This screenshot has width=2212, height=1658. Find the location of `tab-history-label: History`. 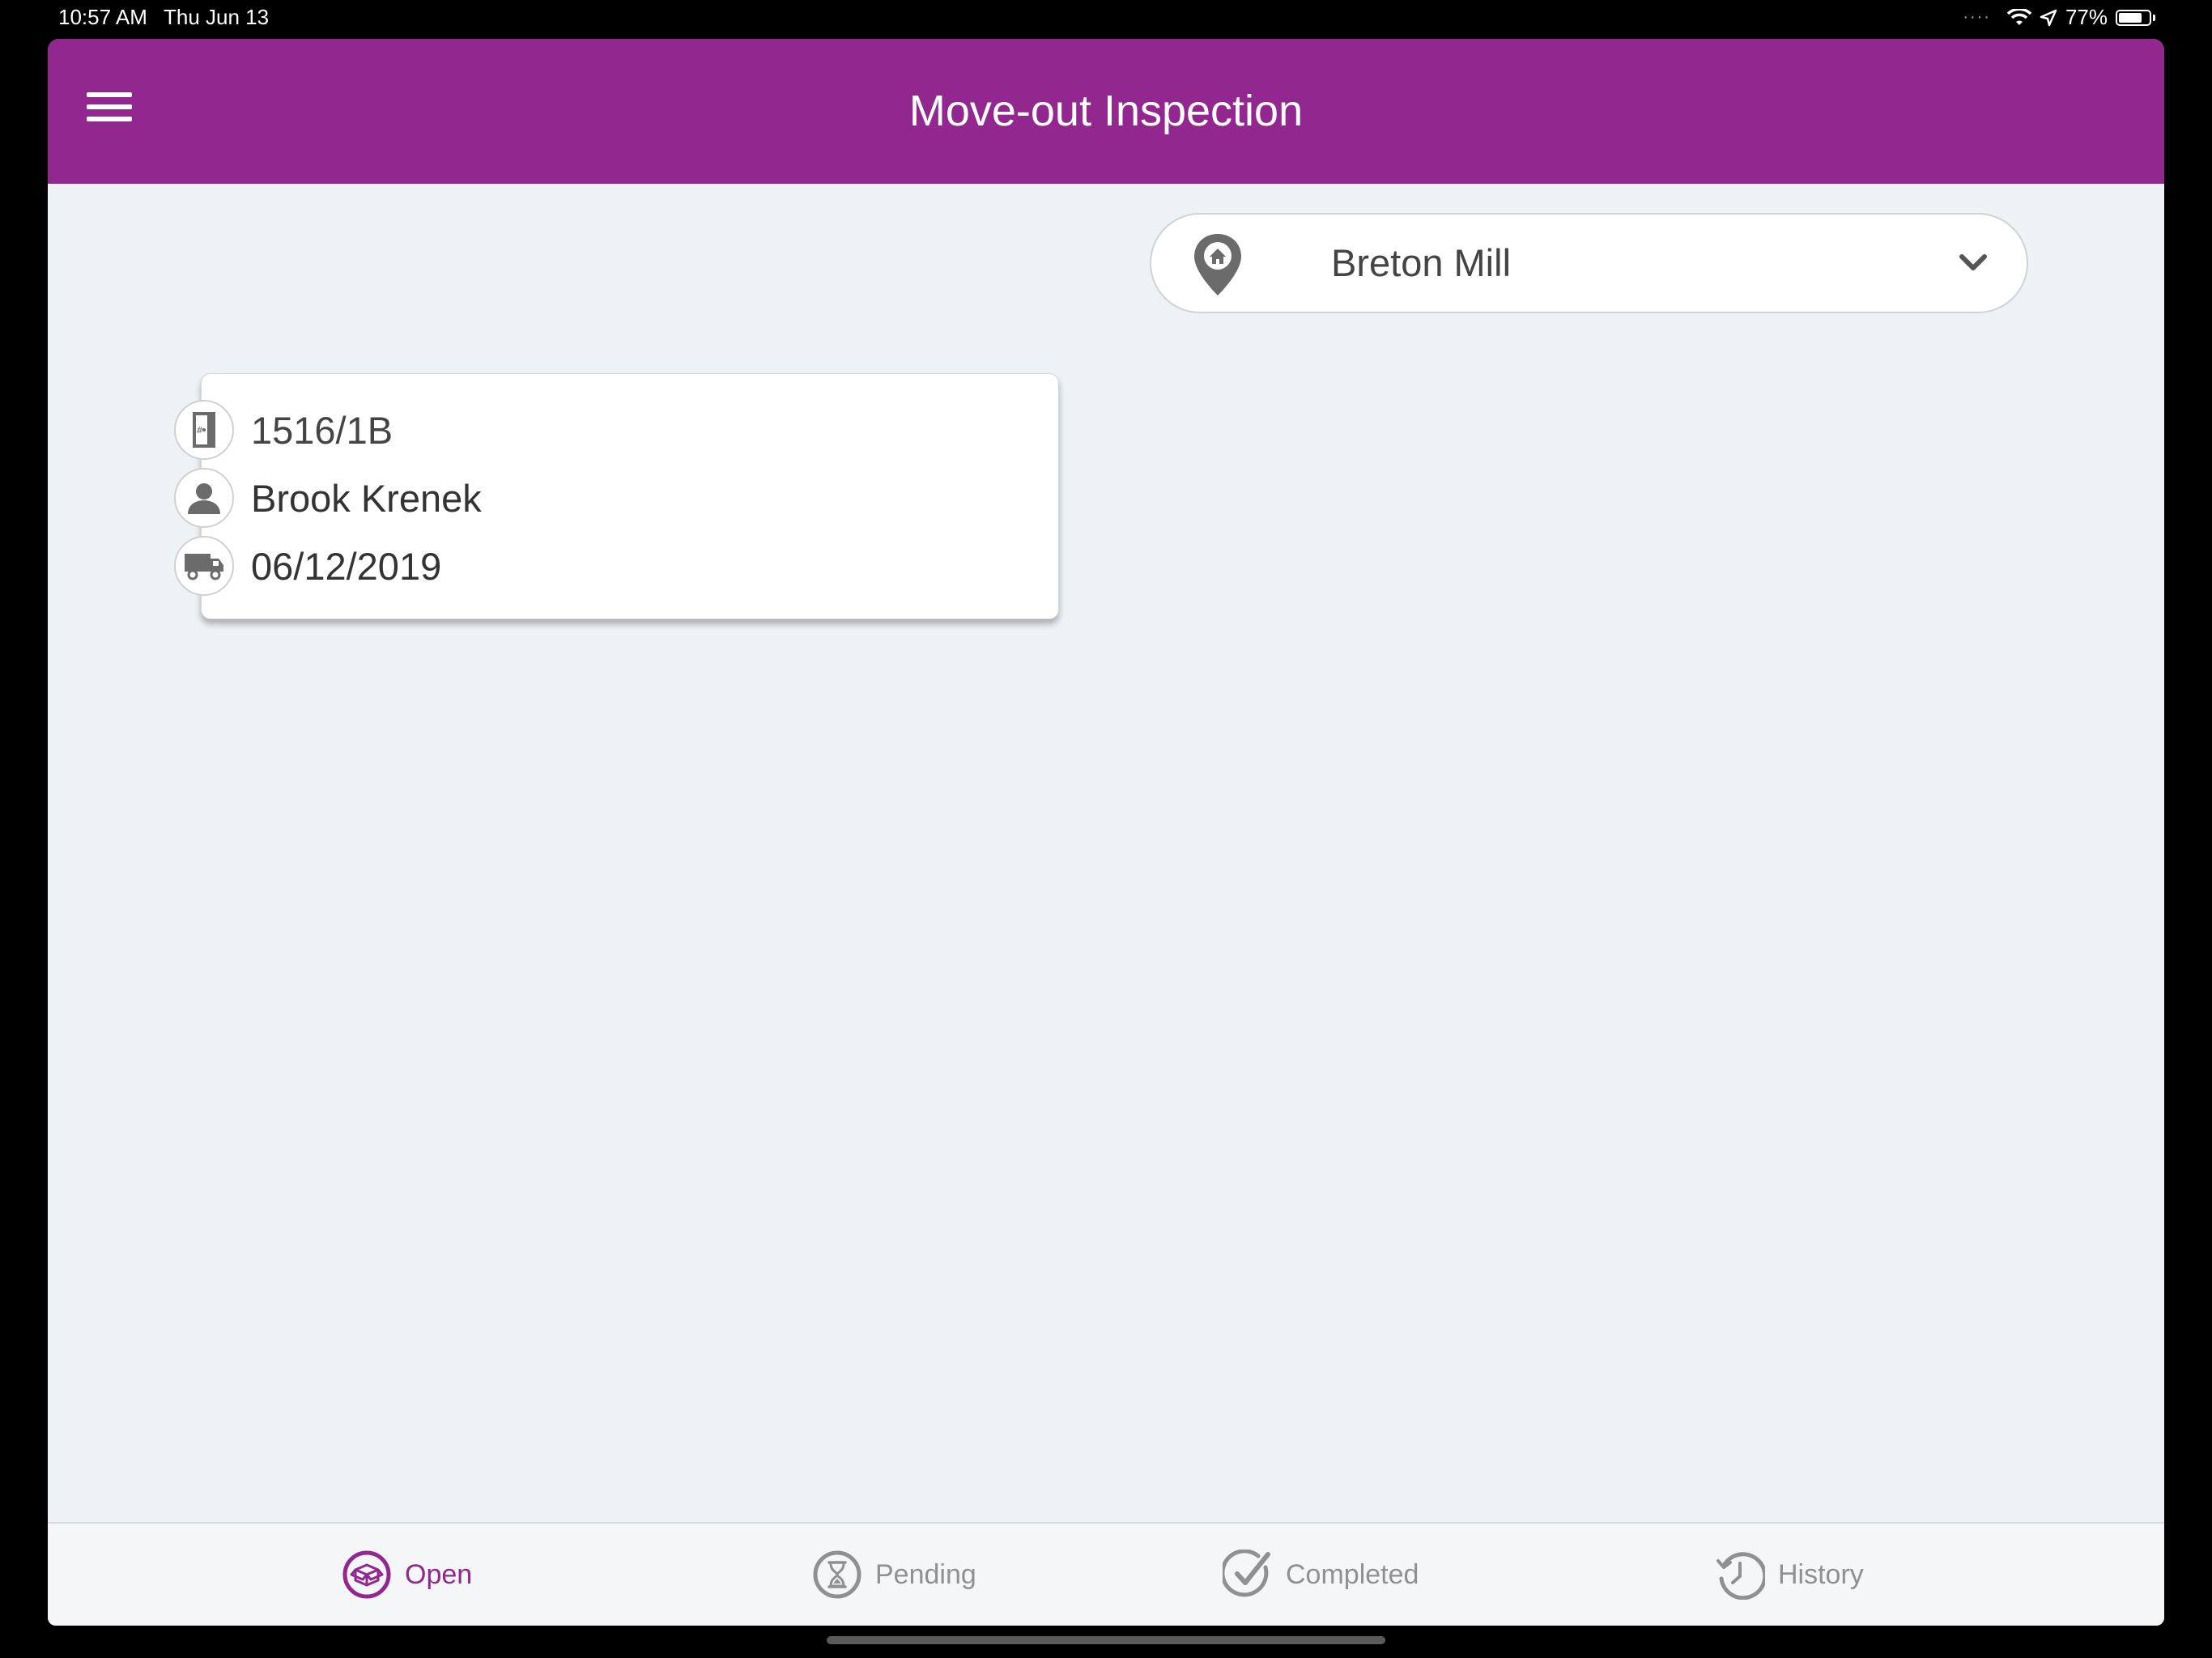

tab-history-label: History is located at coordinates (1821, 1574).